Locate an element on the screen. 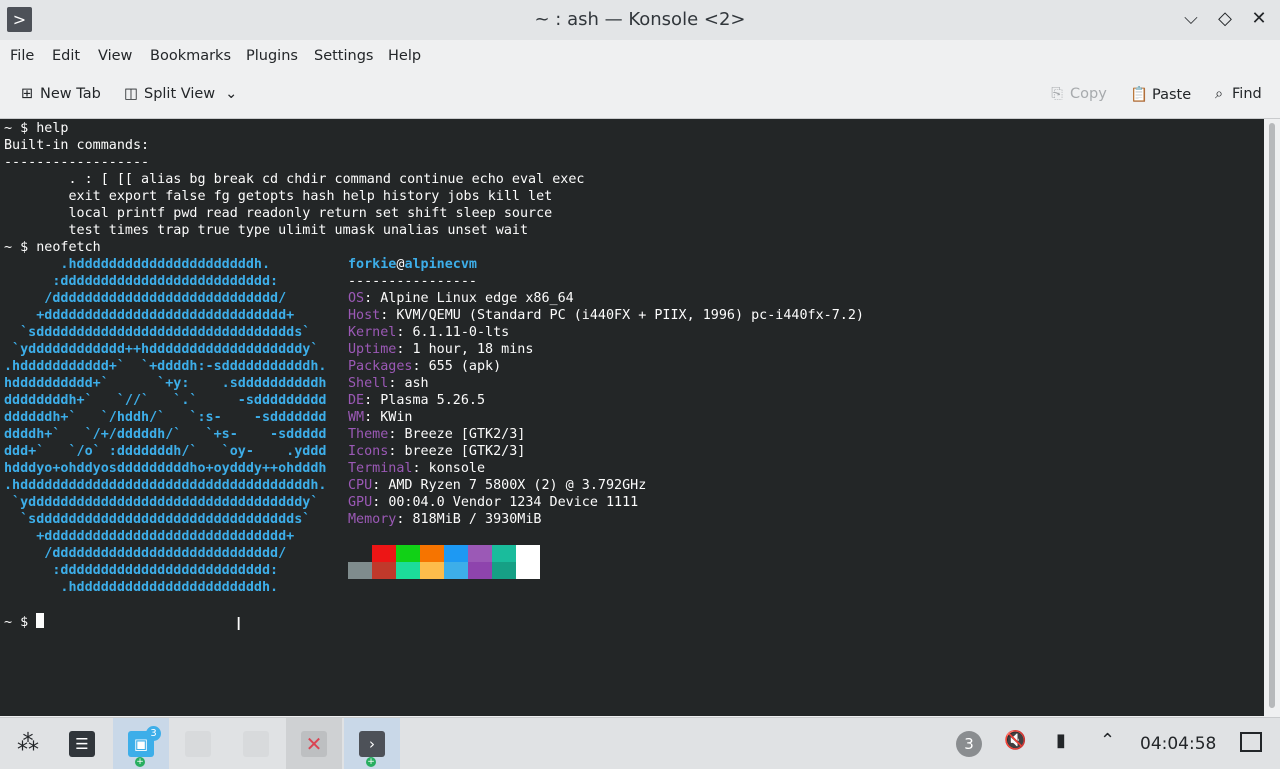  info-label: CPU is located at coordinates (360, 485).